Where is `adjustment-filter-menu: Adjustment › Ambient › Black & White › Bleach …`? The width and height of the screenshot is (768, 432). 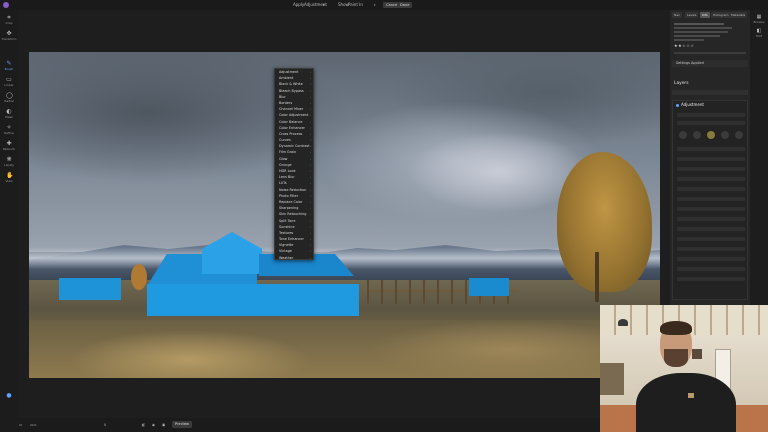
adjustment-filter-menu: Adjustment › Ambient › Black & White › Bleach … is located at coordinates (294, 164).